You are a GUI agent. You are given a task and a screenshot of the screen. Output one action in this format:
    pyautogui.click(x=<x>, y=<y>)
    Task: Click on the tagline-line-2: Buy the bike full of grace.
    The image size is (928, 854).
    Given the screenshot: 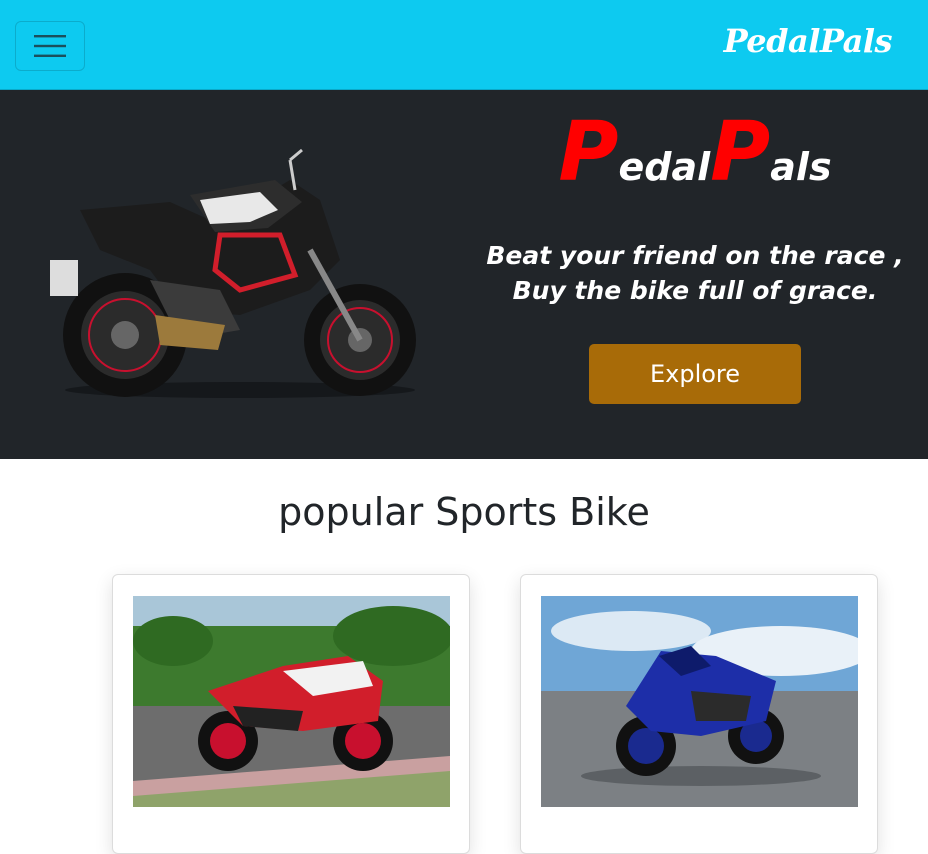 What is the action you would take?
    pyautogui.click(x=695, y=290)
    